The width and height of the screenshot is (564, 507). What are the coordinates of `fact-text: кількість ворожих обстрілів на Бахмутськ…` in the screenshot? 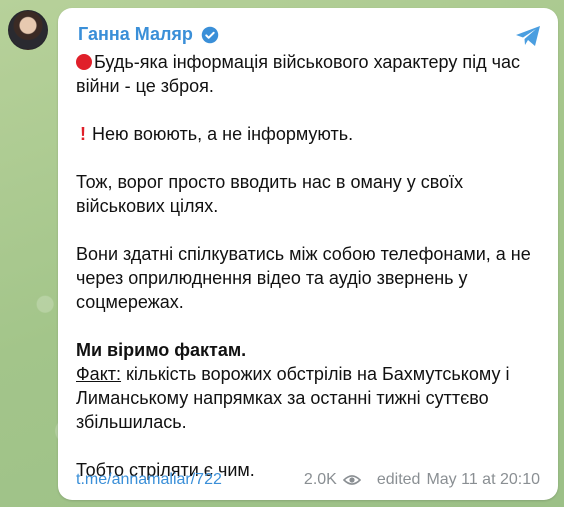 It's located at (293, 398).